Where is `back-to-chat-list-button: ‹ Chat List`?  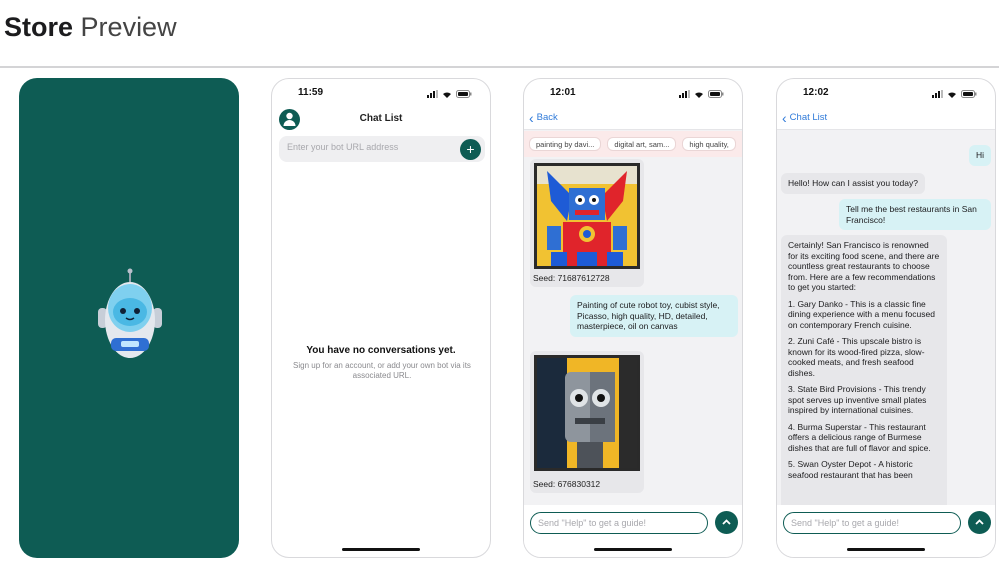 back-to-chat-list-button: ‹ Chat List is located at coordinates (805, 117).